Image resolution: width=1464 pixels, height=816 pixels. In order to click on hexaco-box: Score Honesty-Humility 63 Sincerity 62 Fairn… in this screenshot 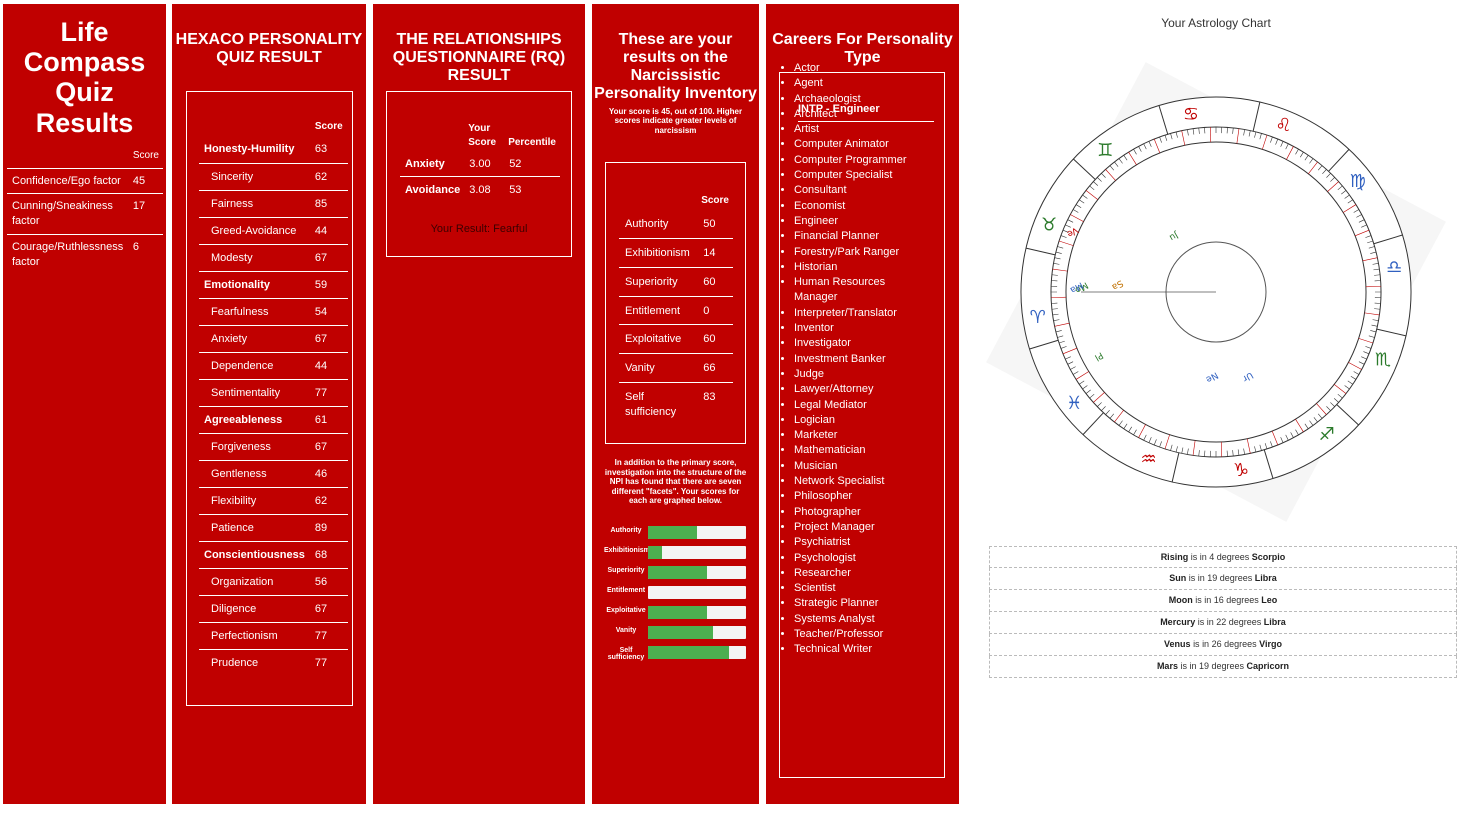, I will do `click(269, 398)`.